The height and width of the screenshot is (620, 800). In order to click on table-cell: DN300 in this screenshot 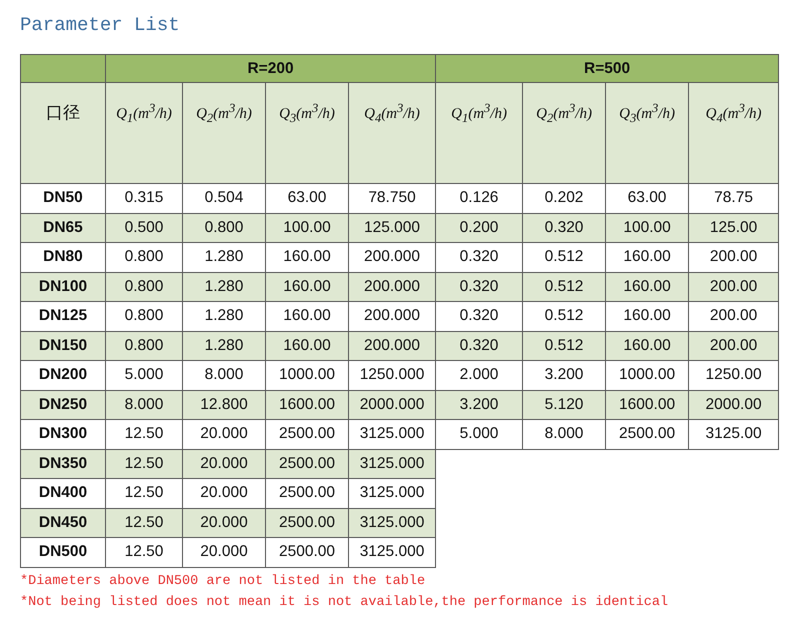, I will do `click(63, 434)`.